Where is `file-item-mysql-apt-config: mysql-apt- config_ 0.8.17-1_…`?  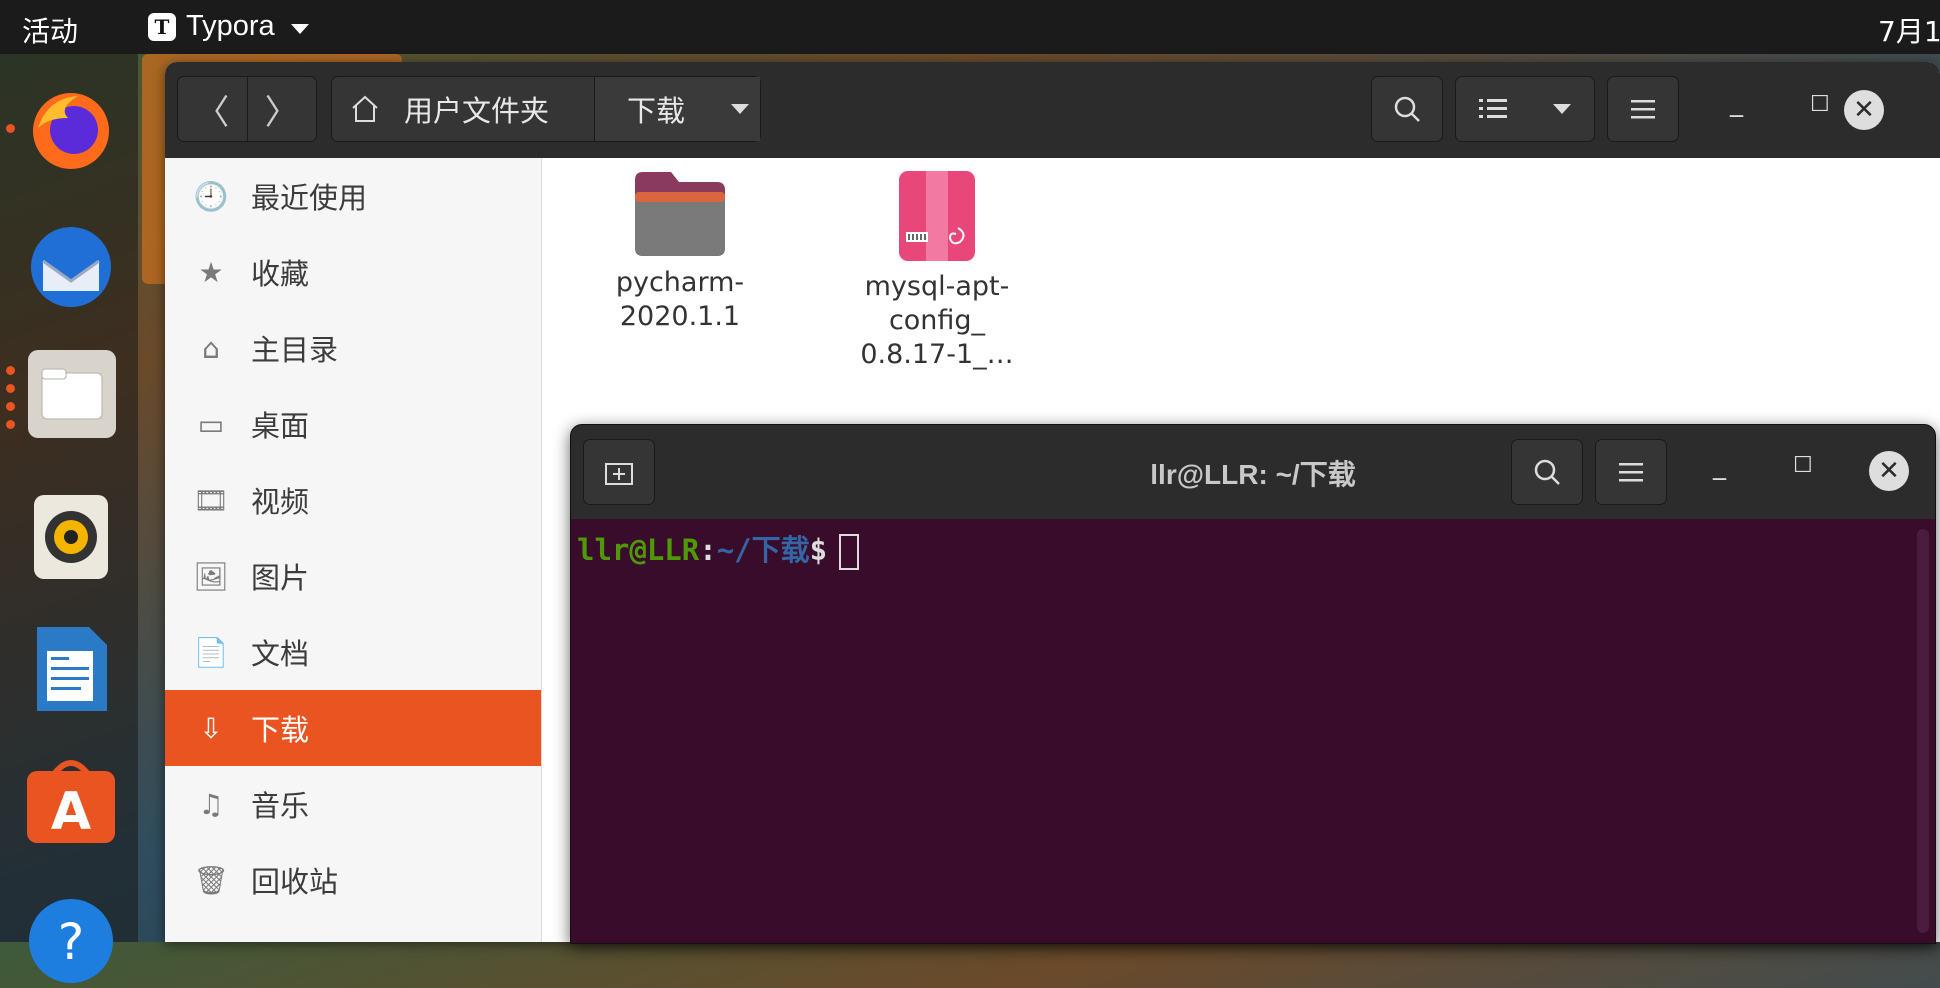 file-item-mysql-apt-config: mysql-apt- config_ 0.8.17-1_… is located at coordinates (937, 271).